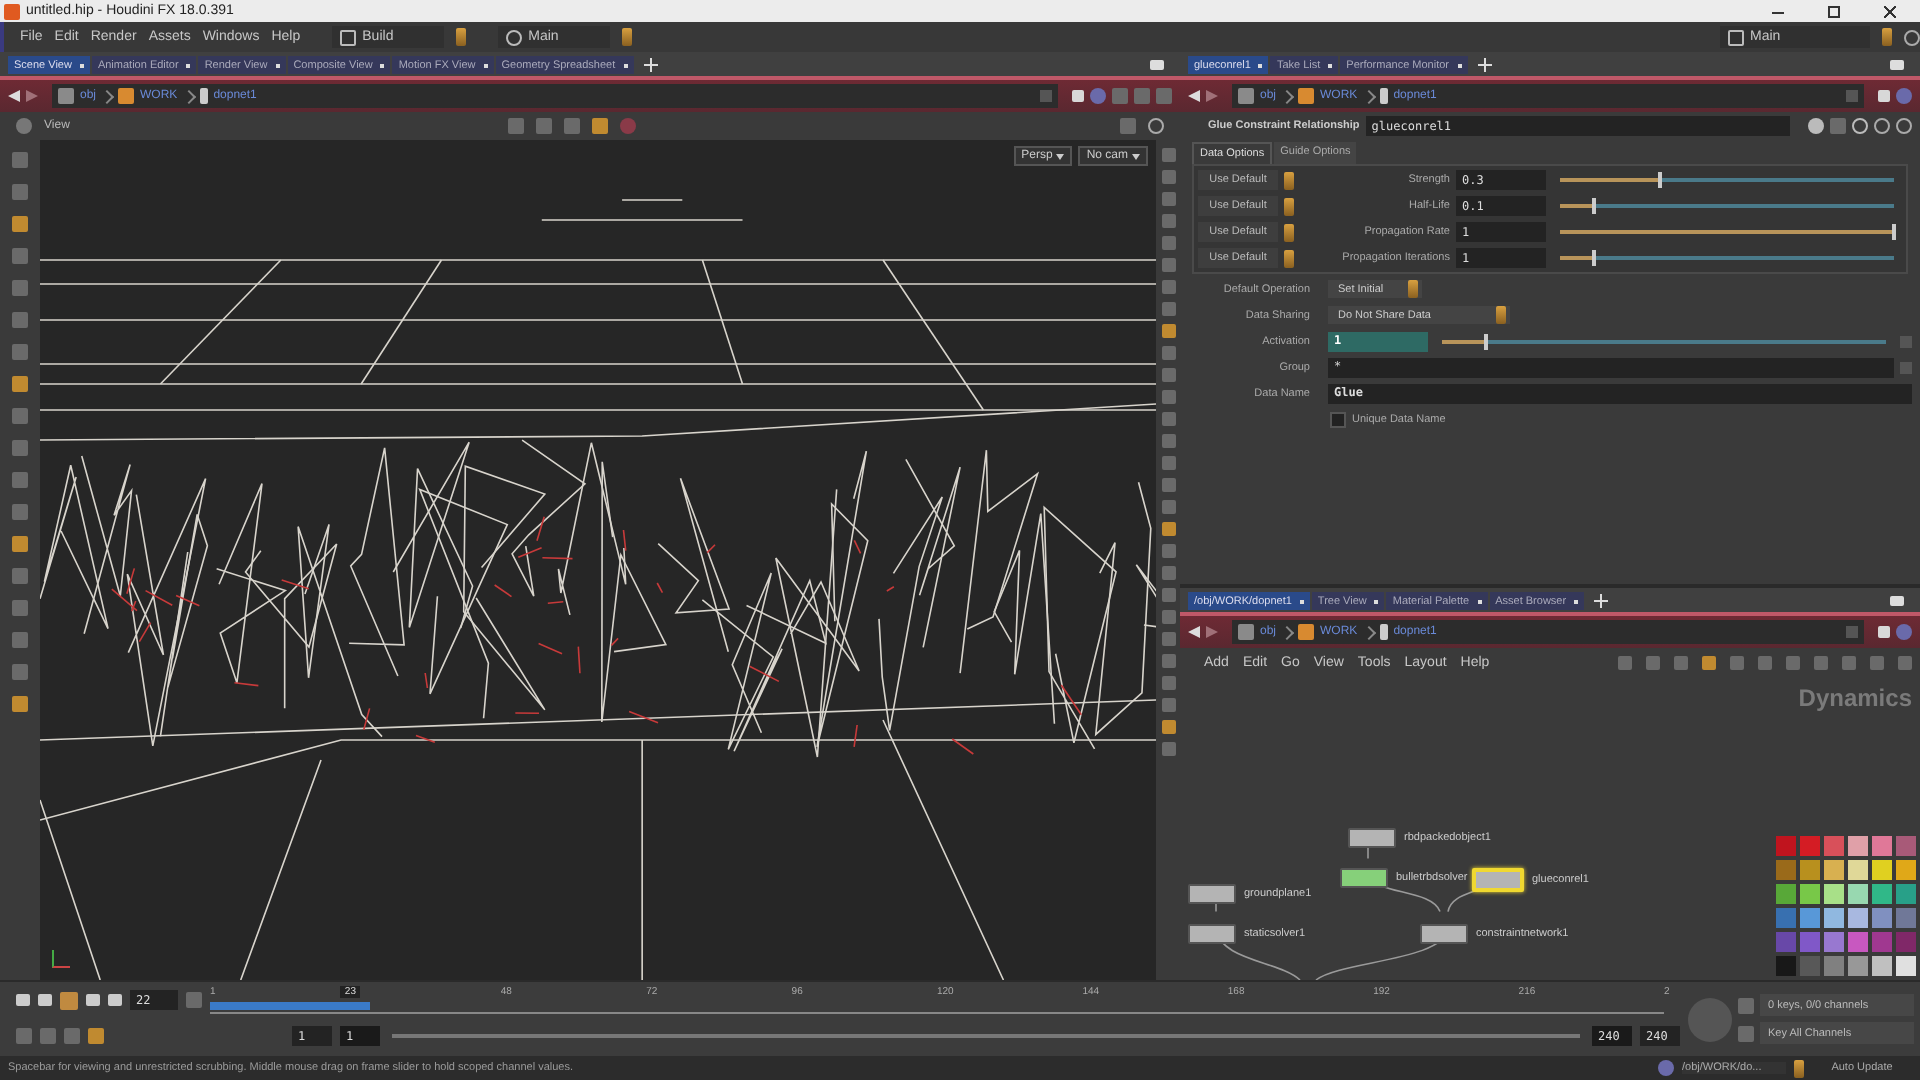 The height and width of the screenshot is (1080, 1920). What do you see at coordinates (115, 1000) in the screenshot?
I see `skip-forward-icon` at bounding box center [115, 1000].